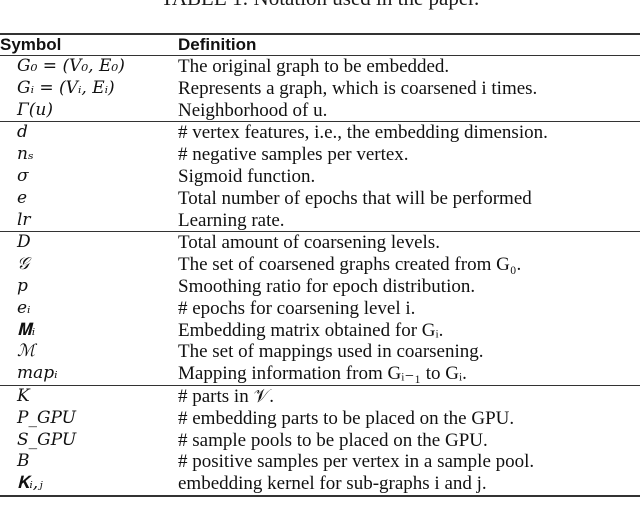 The height and width of the screenshot is (517, 640). What do you see at coordinates (23, 175) in the screenshot?
I see `symbol-cell: σ` at bounding box center [23, 175].